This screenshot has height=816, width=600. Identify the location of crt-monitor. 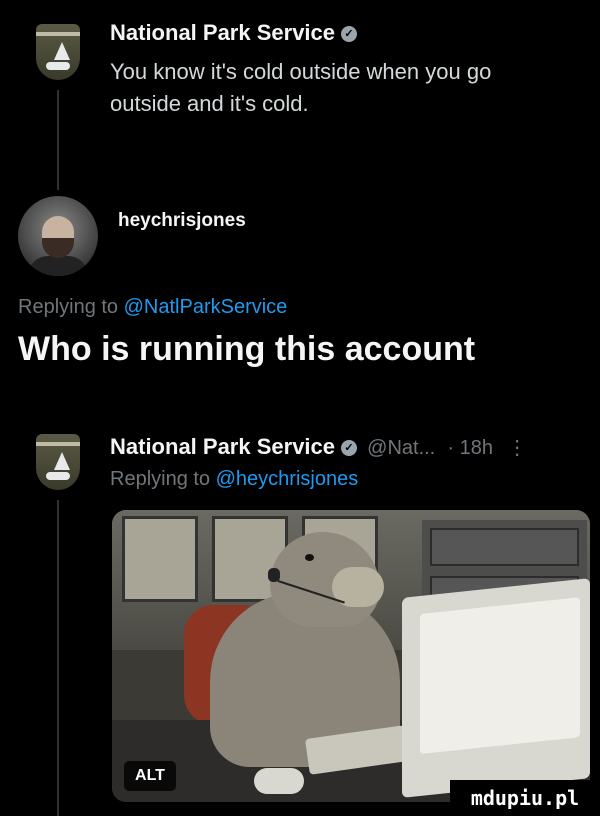
(496, 688).